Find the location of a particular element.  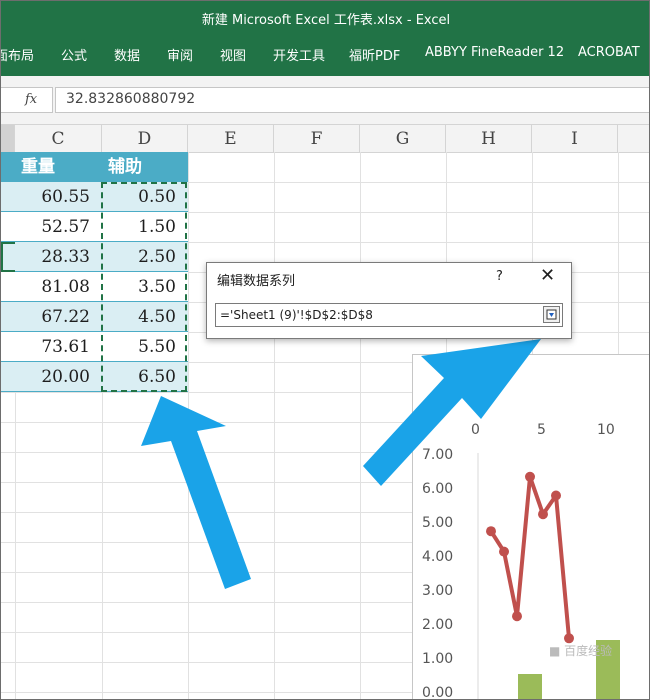

watermark-logo: ■ 百度经验 is located at coordinates (581, 651).